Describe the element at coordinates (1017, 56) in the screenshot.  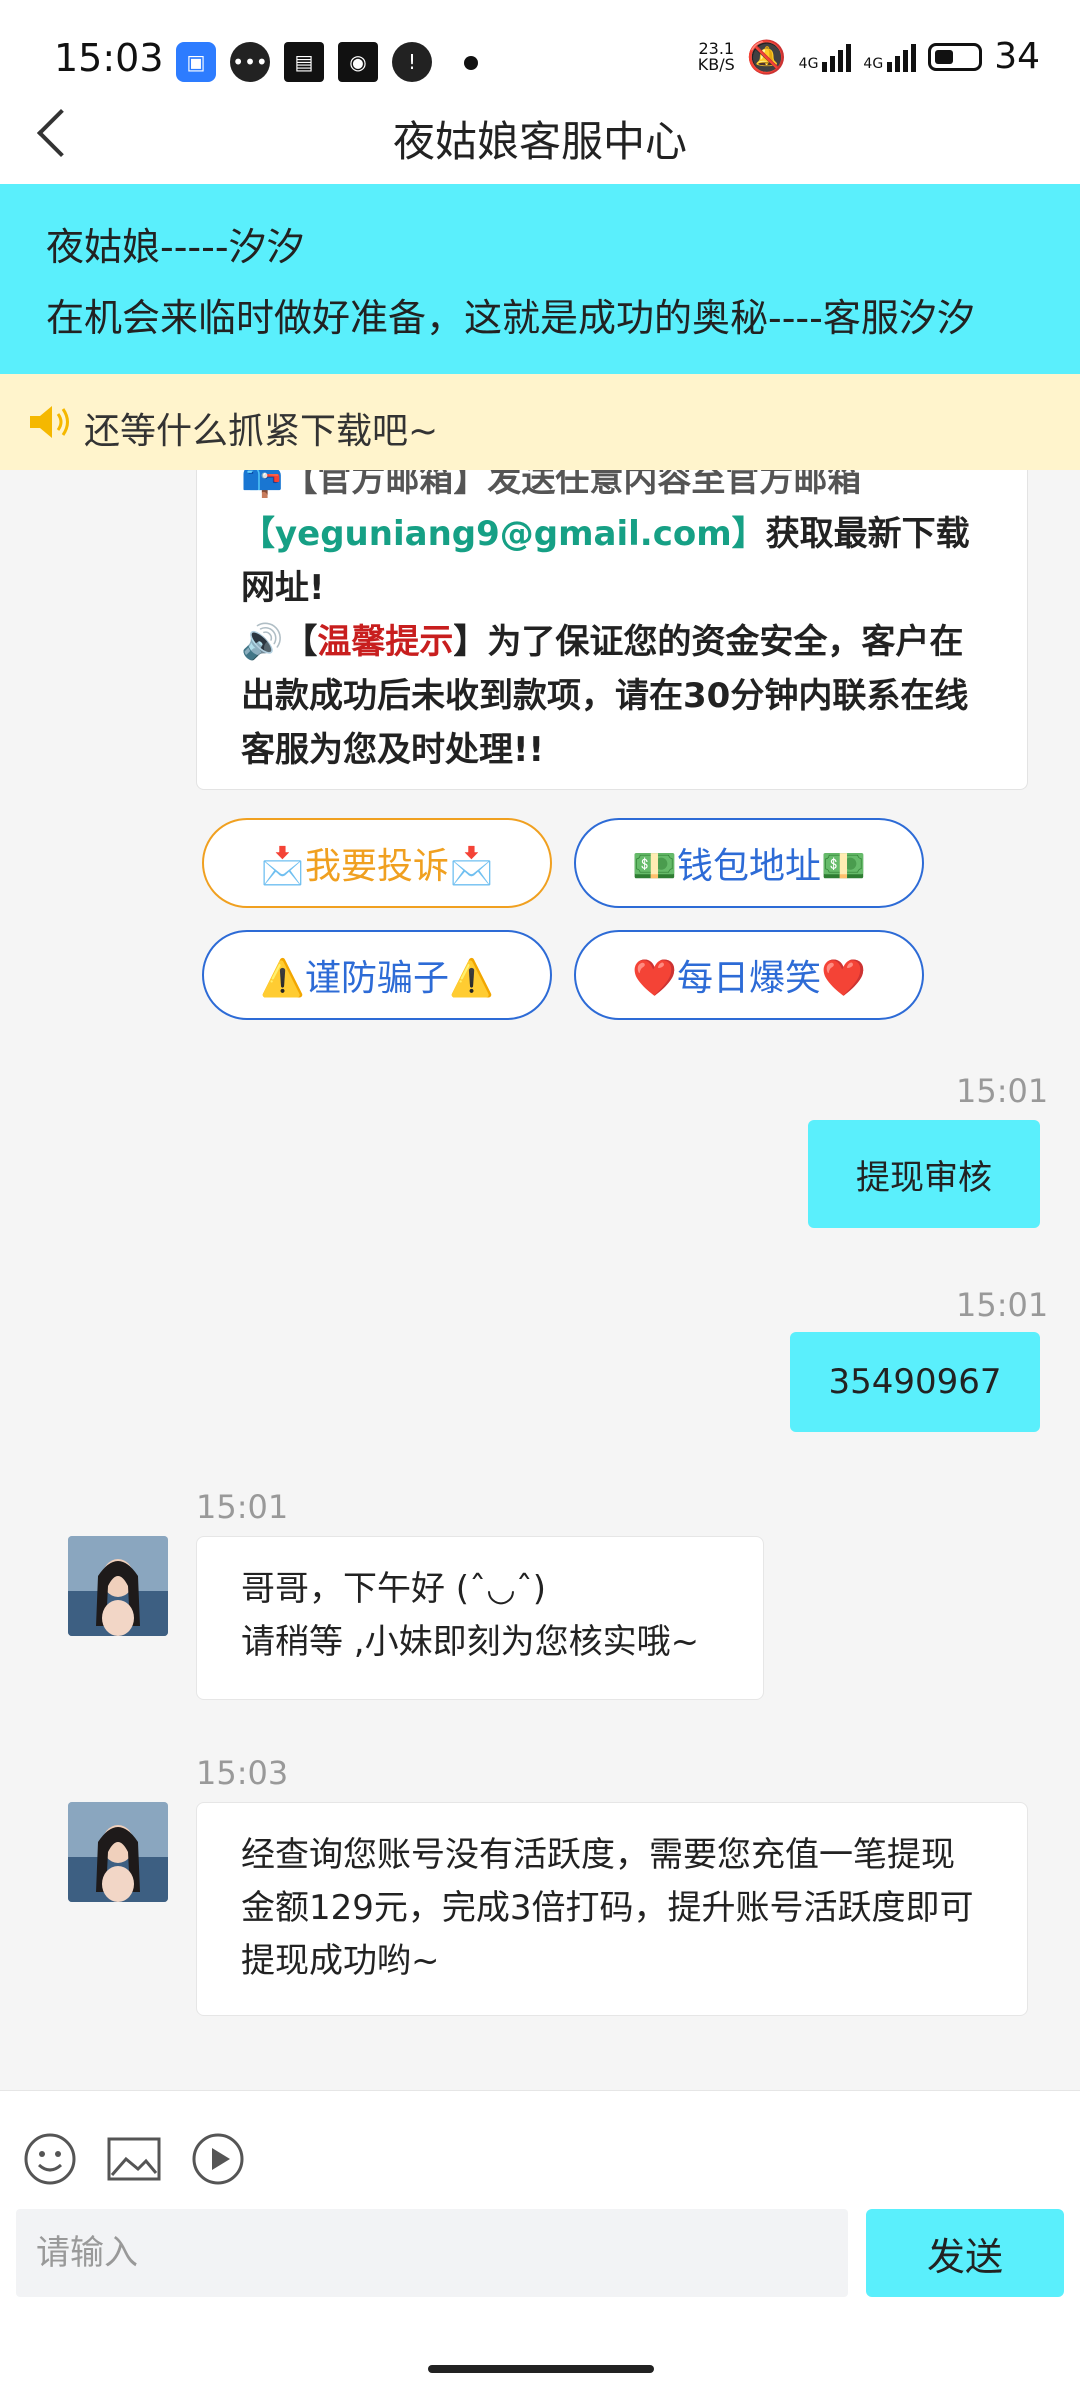
I see `battery-level: 34` at that location.